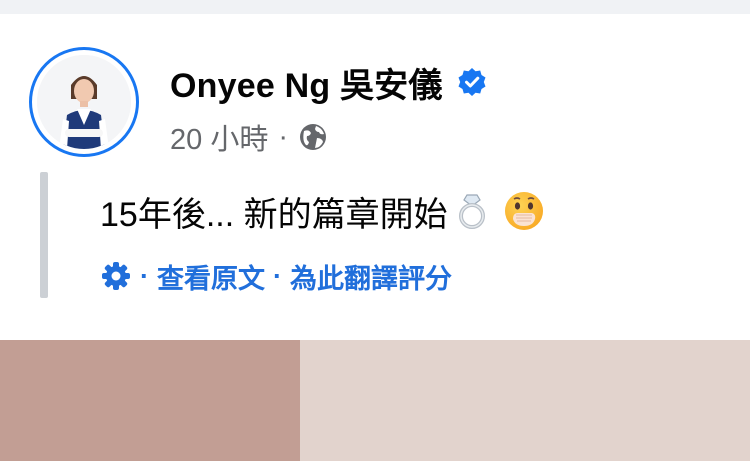 The width and height of the screenshot is (750, 461). What do you see at coordinates (371, 276) in the screenshot?
I see `rate-translation-link: 為此翻譯評分` at bounding box center [371, 276].